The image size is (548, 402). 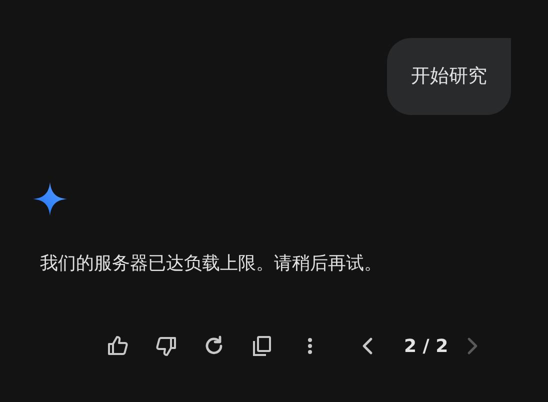 I want to click on response-text: 我们的服务器已达负载上限。请稍后再试。, so click(x=211, y=264).